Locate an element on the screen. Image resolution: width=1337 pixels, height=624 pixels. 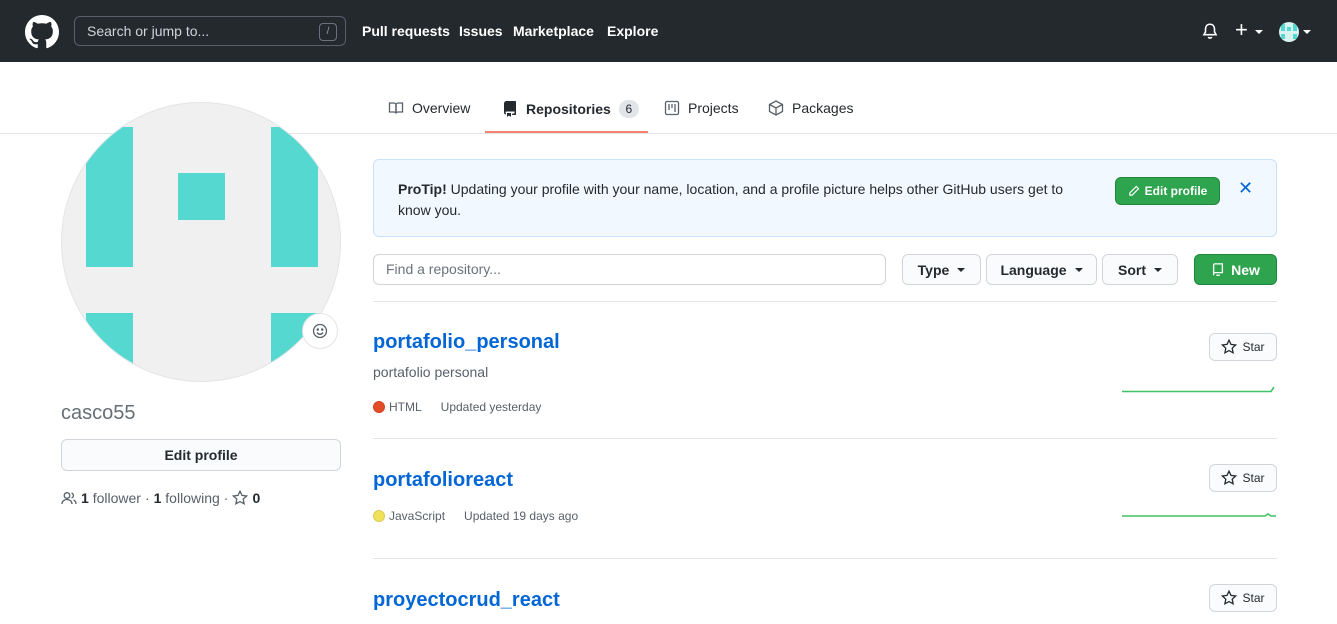
repo-updated: Updated 19 days ago is located at coordinates (521, 516).